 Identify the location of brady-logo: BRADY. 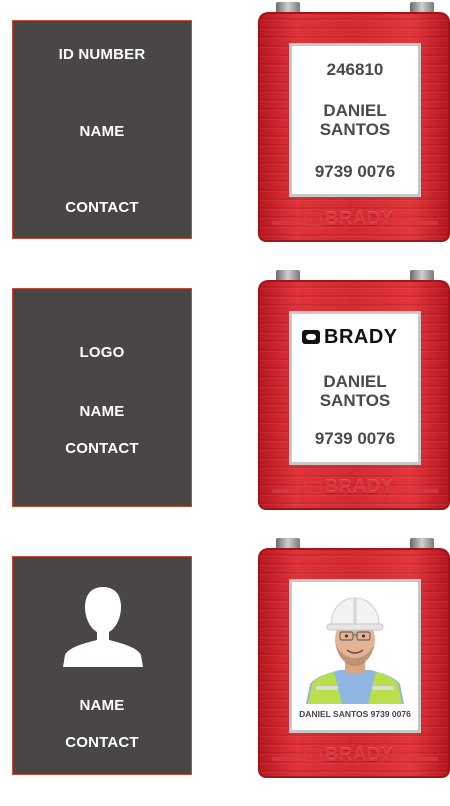
(350, 337).